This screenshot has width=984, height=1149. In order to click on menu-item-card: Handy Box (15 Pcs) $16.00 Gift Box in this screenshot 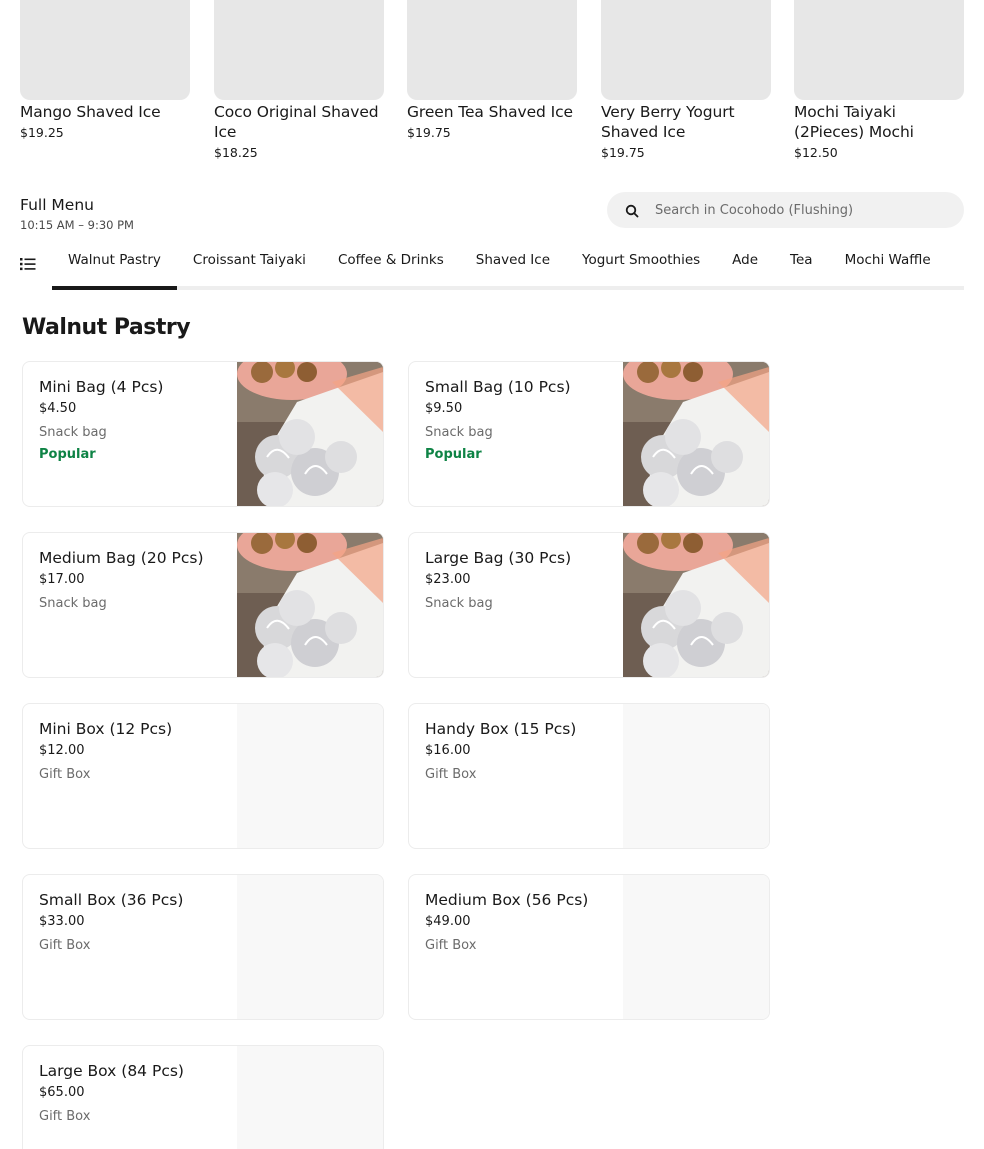, I will do `click(589, 776)`.